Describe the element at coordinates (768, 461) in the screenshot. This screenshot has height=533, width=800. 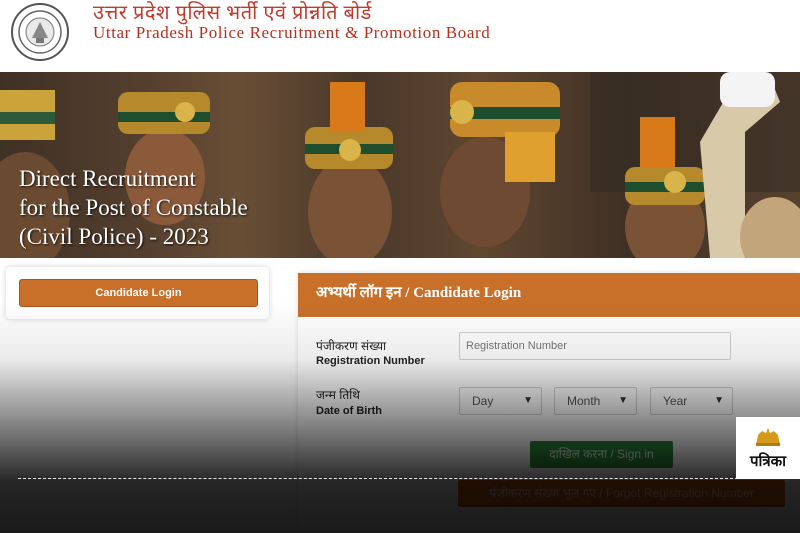
I see `patrika-logo-text: पत्रिका` at that location.